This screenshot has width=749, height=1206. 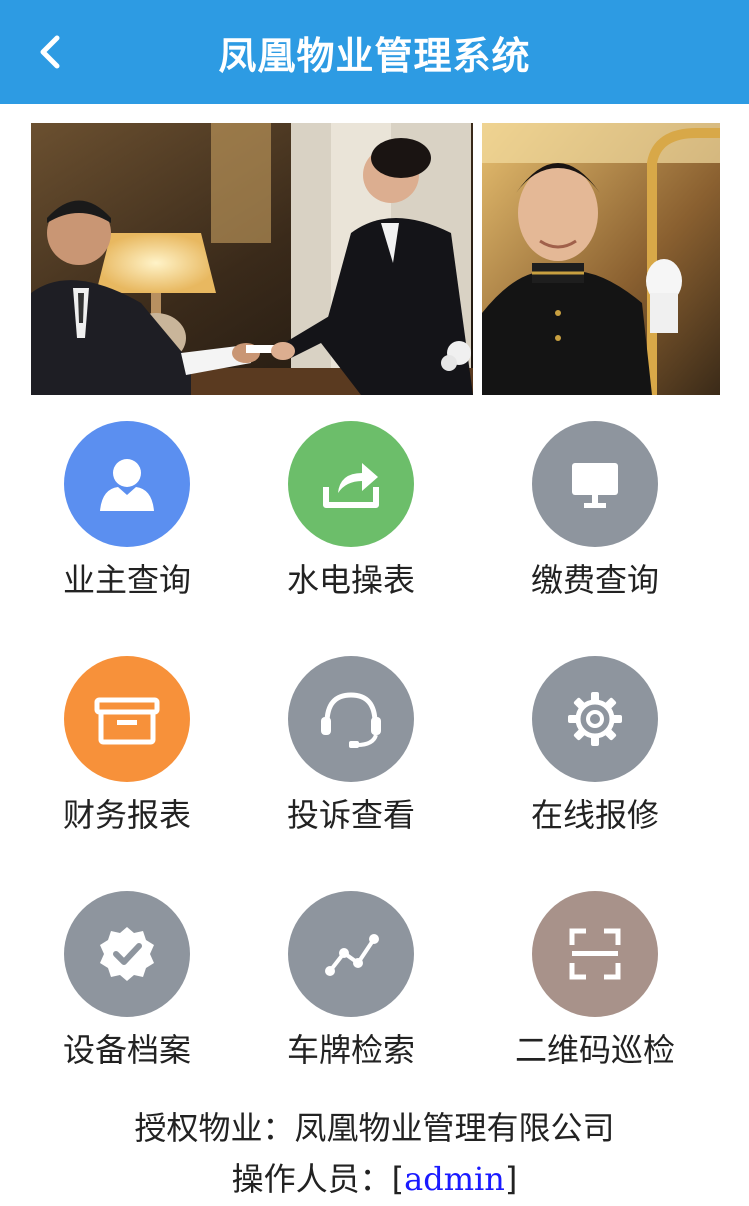 What do you see at coordinates (511, 1179) in the screenshot?
I see `operator-bracket-close: ]` at bounding box center [511, 1179].